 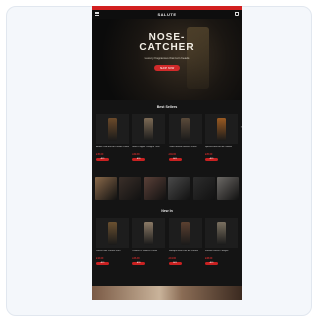 I want to click on category-tiles, so click(x=167, y=188).